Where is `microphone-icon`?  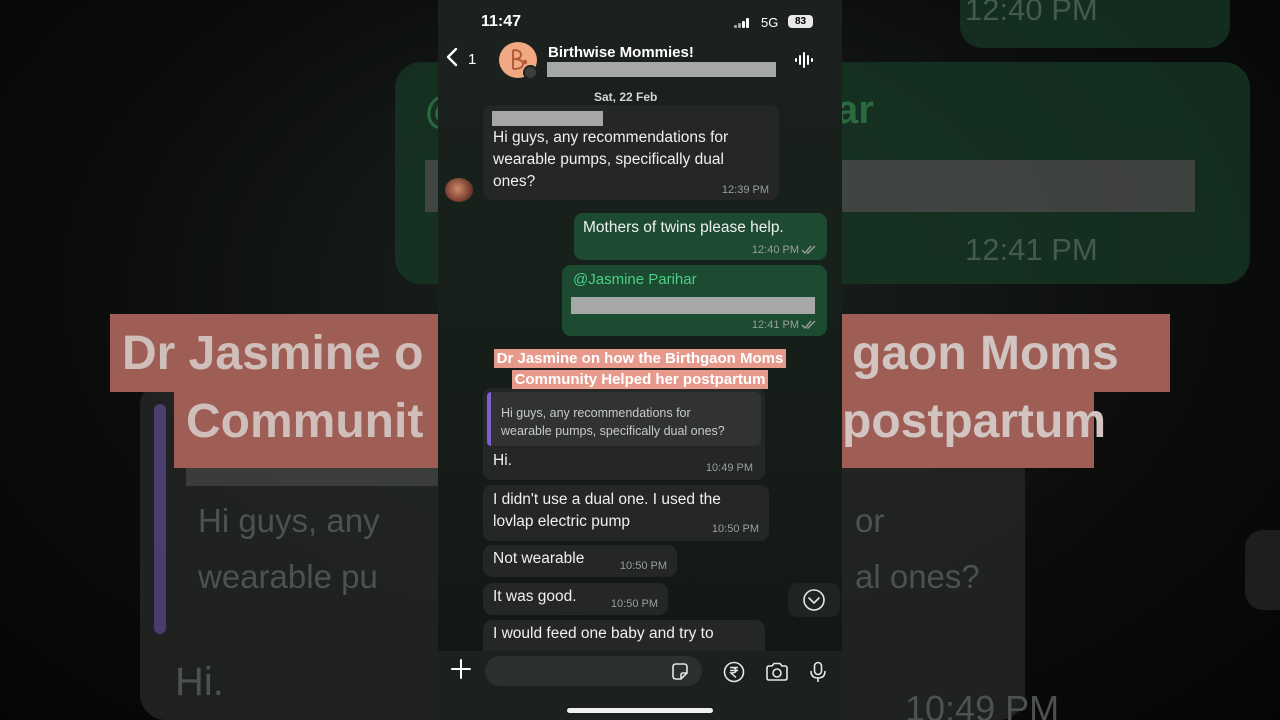 microphone-icon is located at coordinates (818, 671).